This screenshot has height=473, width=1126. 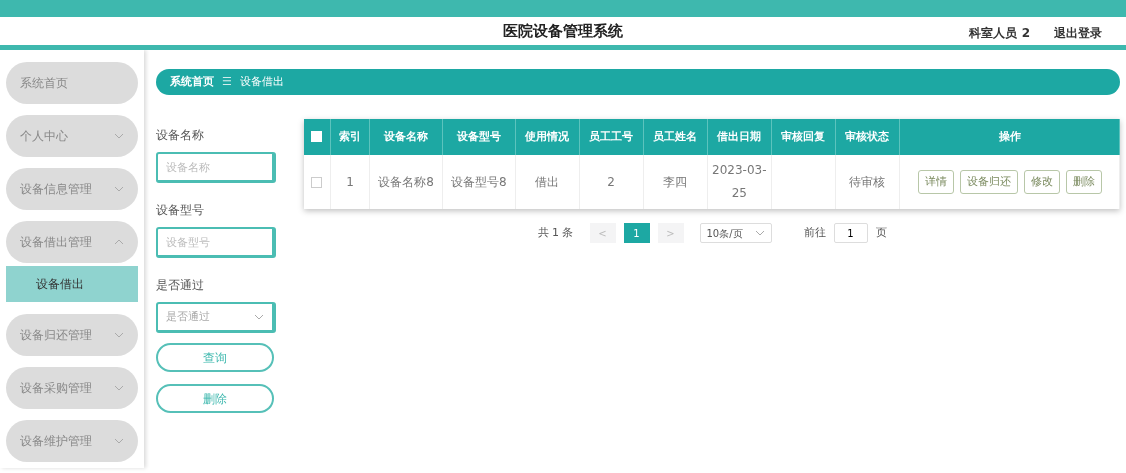 What do you see at coordinates (1009, 137) in the screenshot?
I see `column-header: 操作` at bounding box center [1009, 137].